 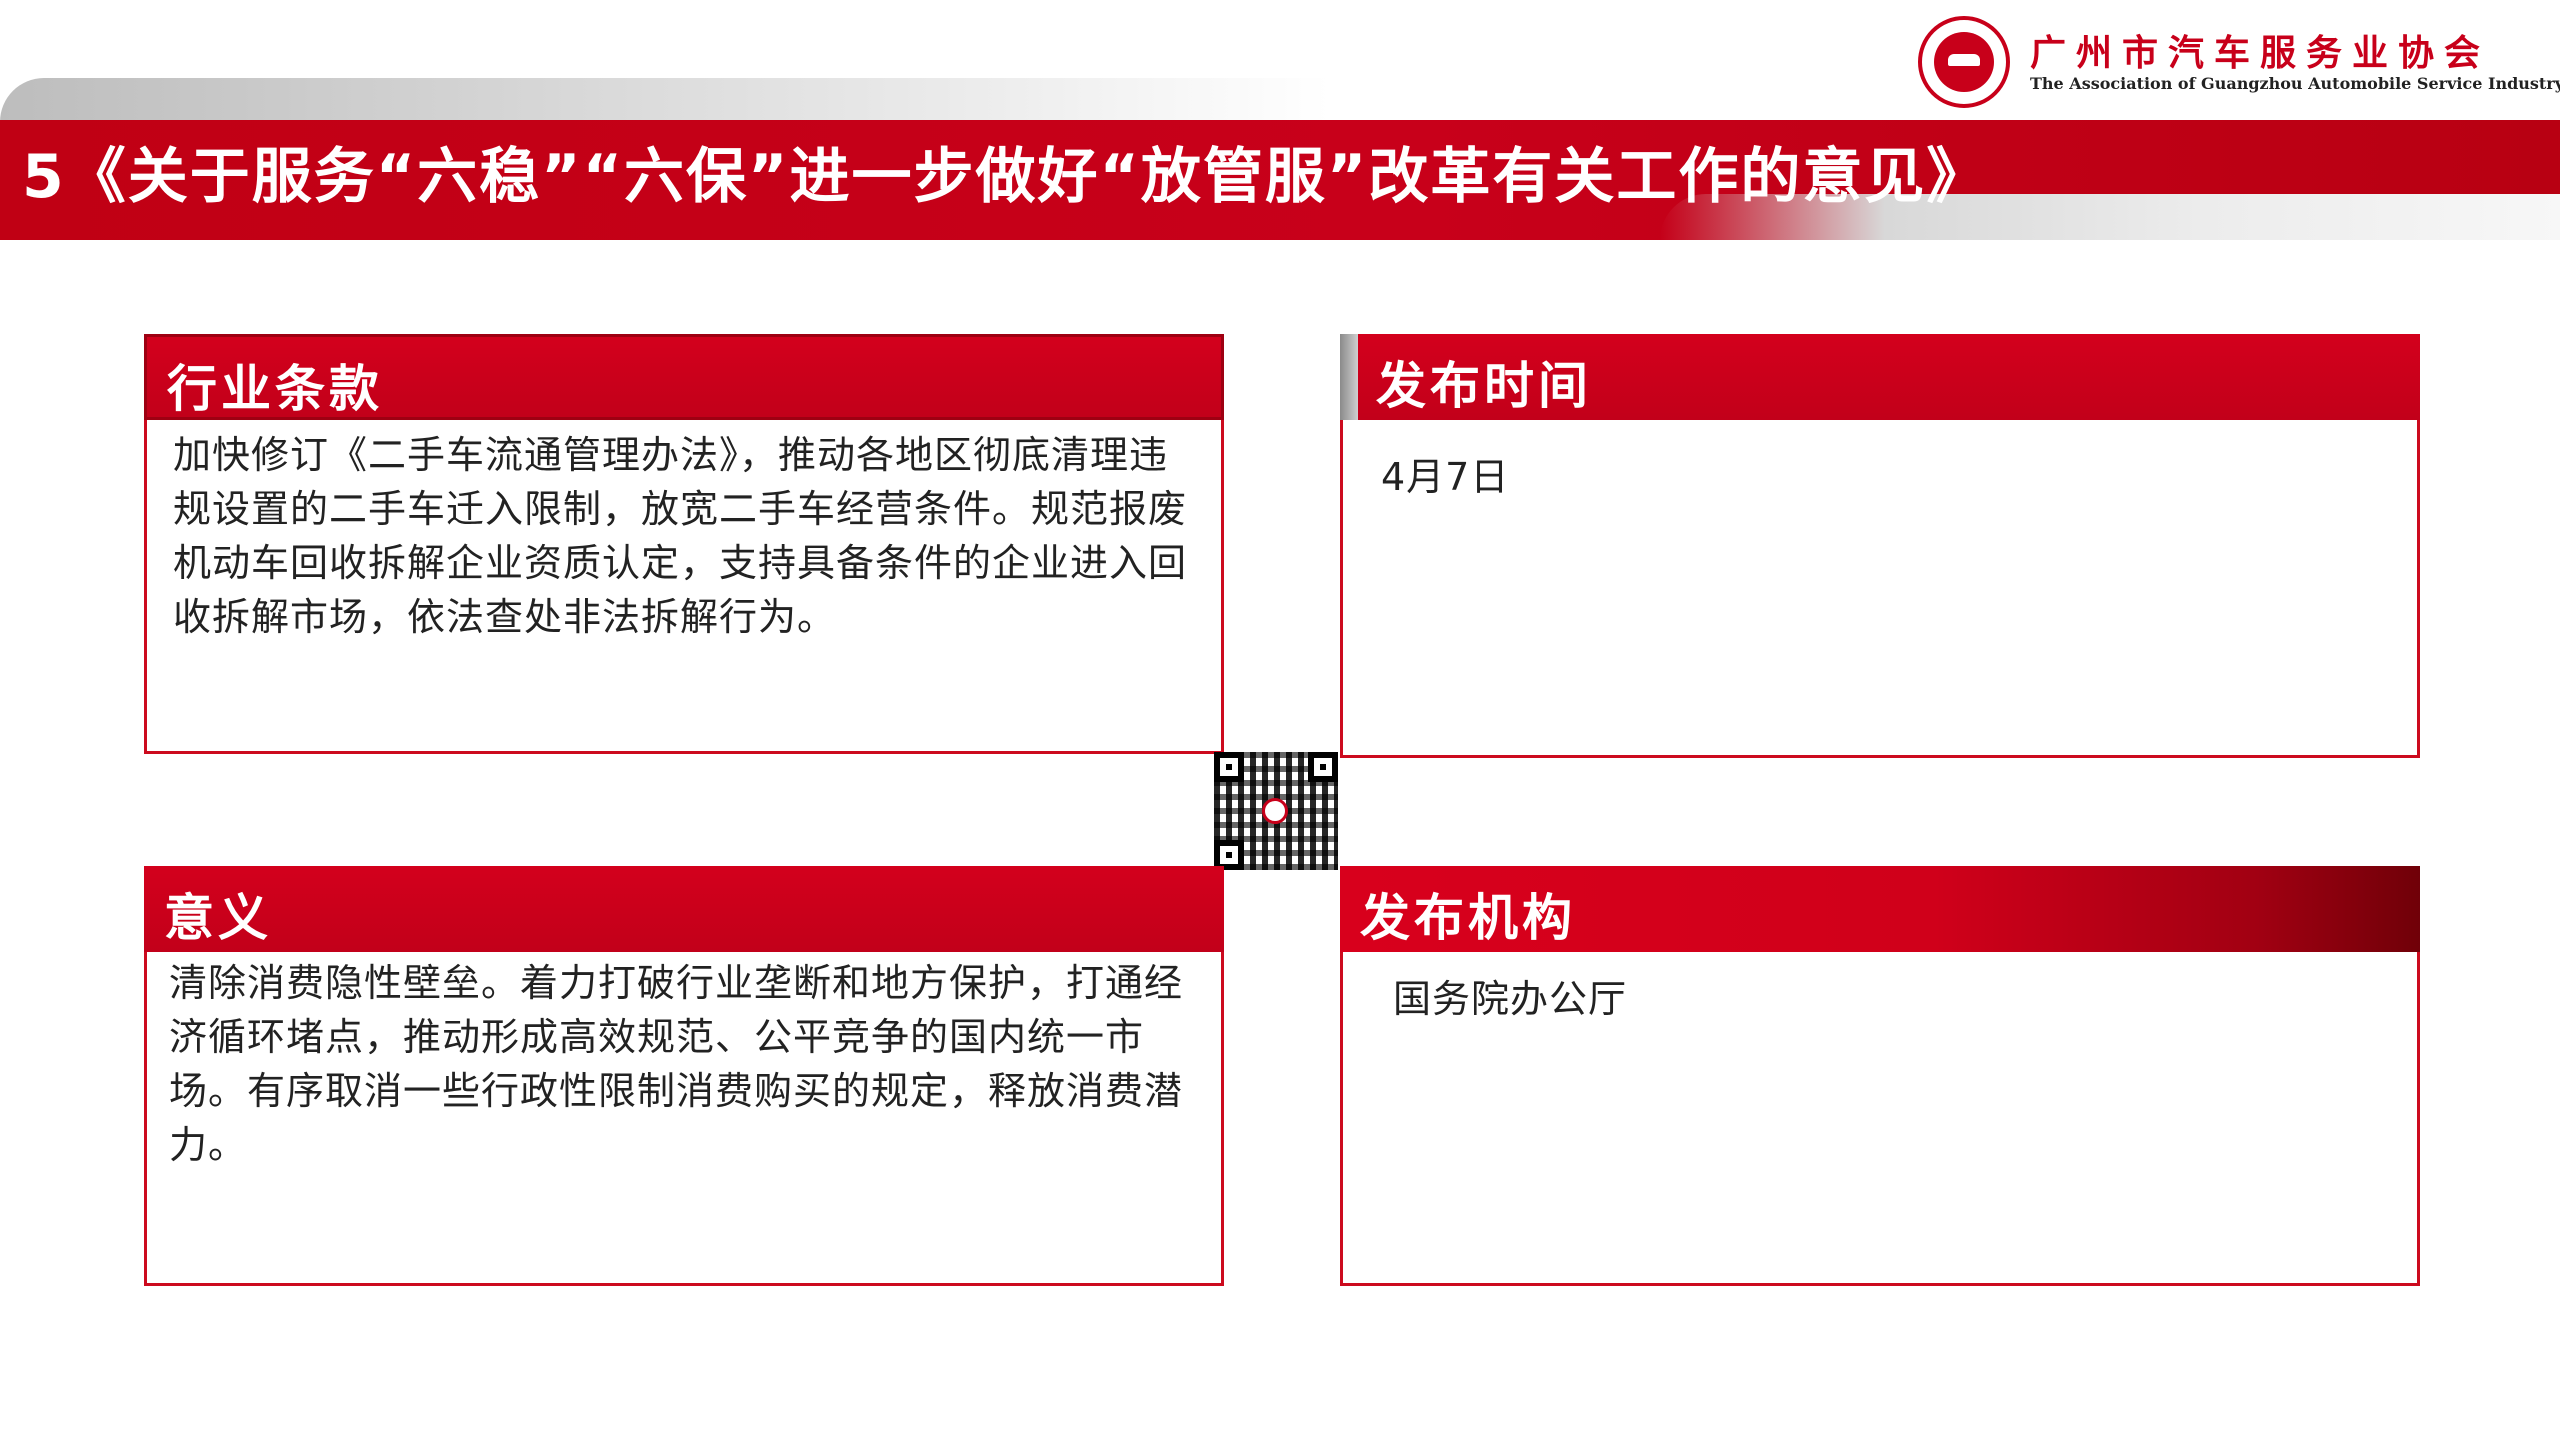 I want to click on card-release-agency: 发布机构 国务院办公厅, so click(x=1880, y=1076).